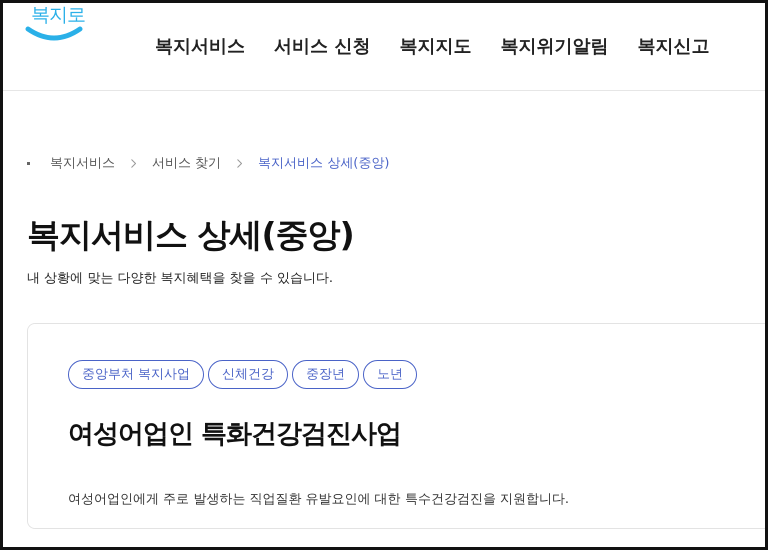 This screenshot has width=768, height=550. Describe the element at coordinates (200, 46) in the screenshot. I see `nav-link: 복지서비스` at that location.